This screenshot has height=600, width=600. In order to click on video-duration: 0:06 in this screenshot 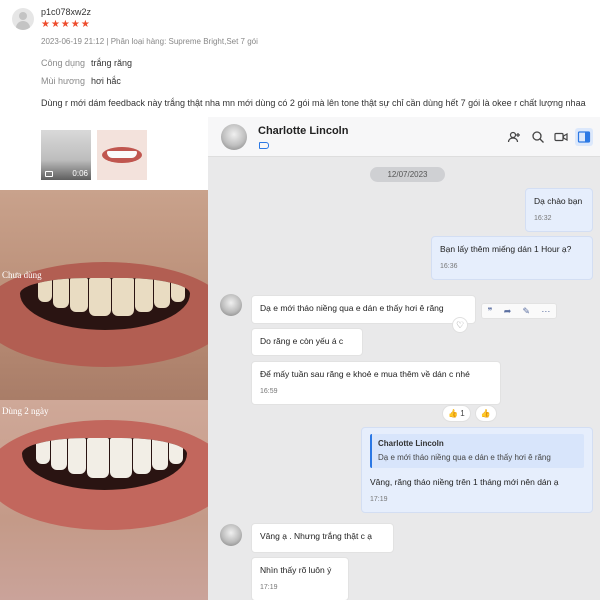, I will do `click(80, 173)`.